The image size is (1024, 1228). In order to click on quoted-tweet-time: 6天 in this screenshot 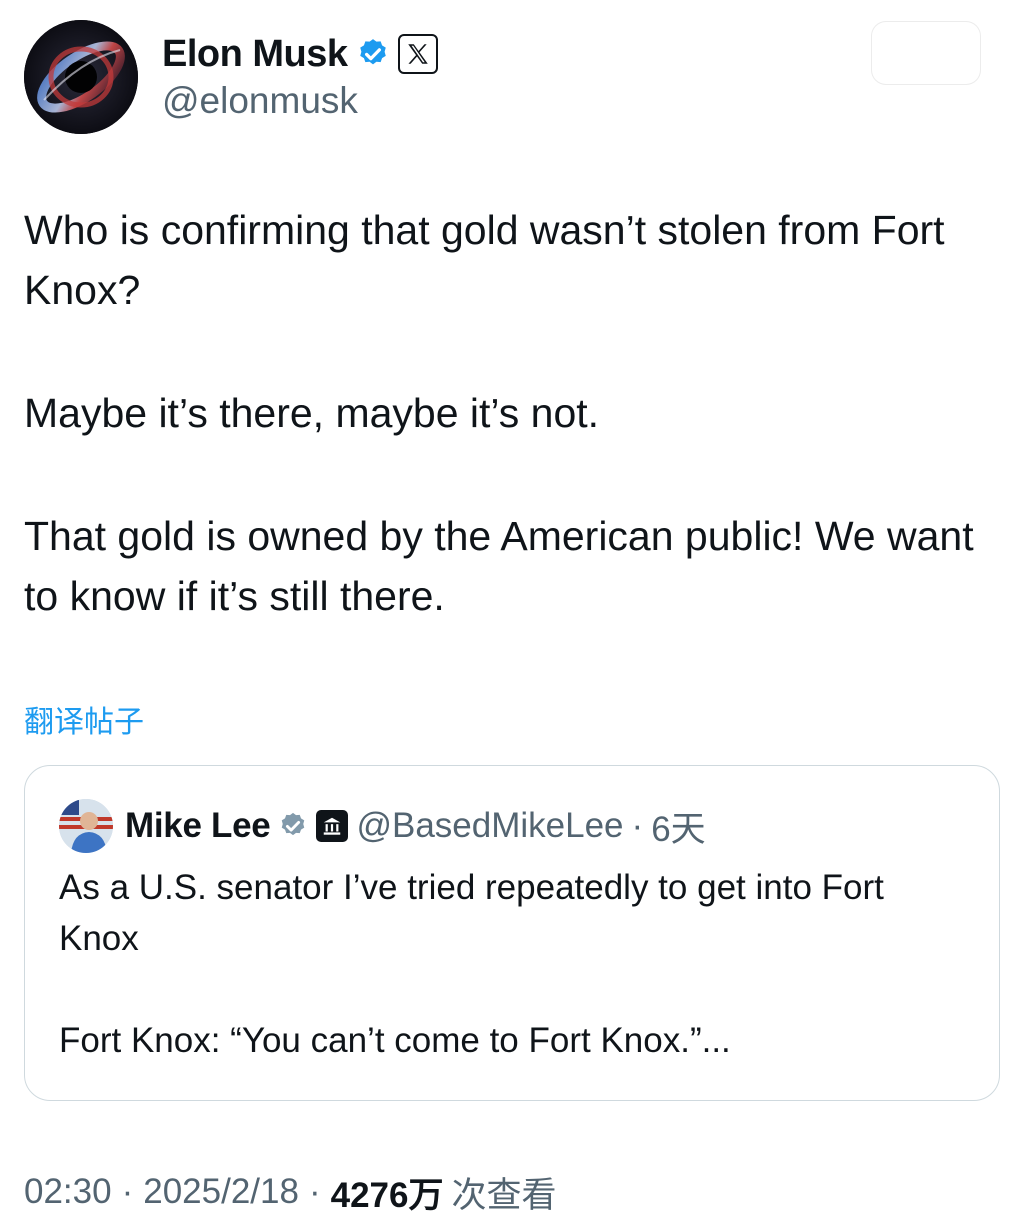, I will do `click(678, 826)`.